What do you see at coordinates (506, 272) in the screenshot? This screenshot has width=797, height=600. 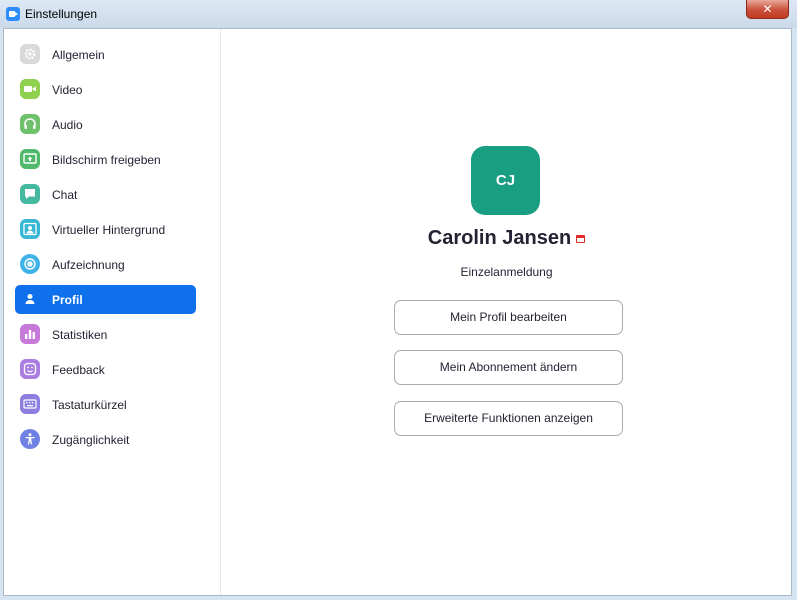 I see `account-type: Einzelanmeldung` at bounding box center [506, 272].